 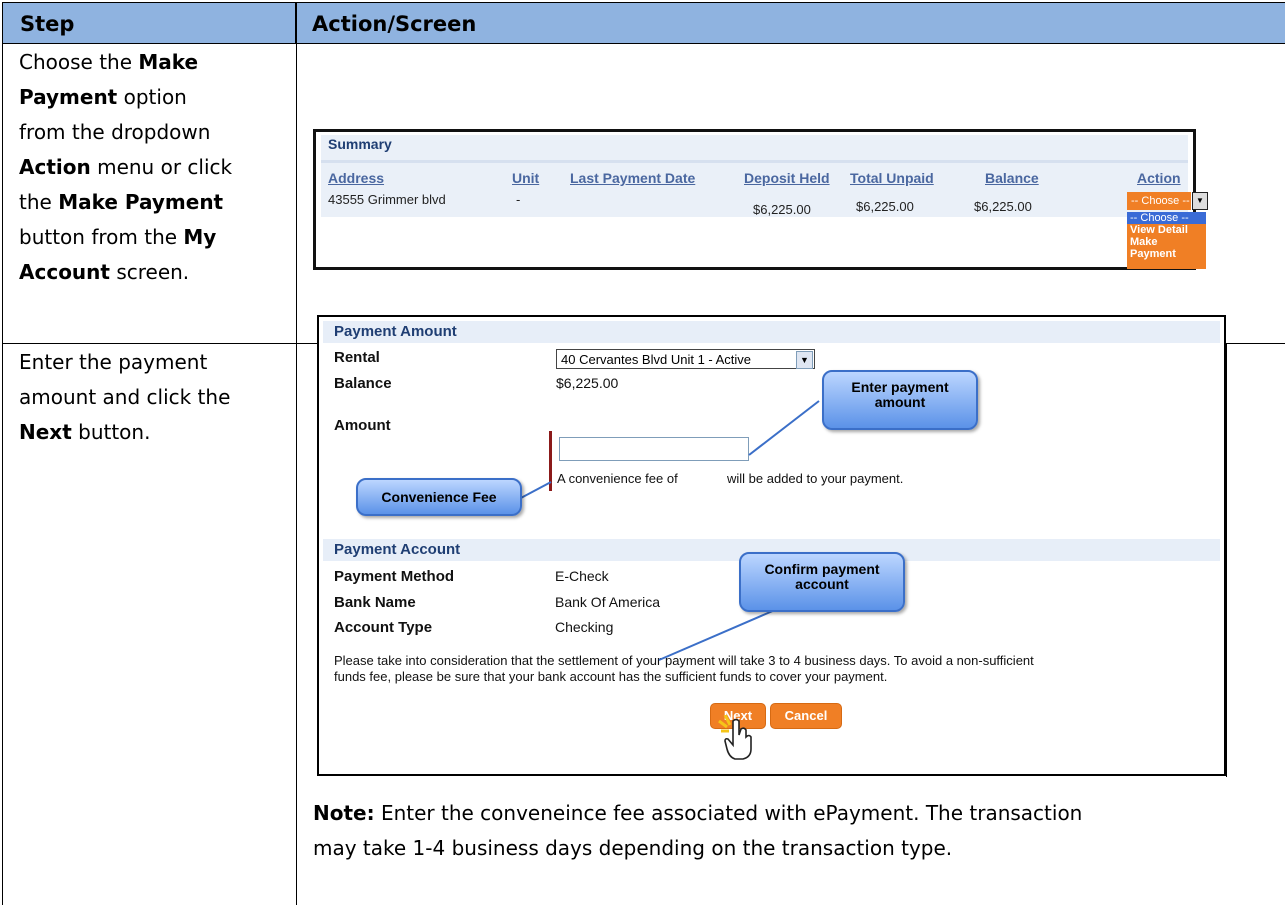 I want to click on column-last-payment-date: Last Payment Date, so click(x=632, y=178).